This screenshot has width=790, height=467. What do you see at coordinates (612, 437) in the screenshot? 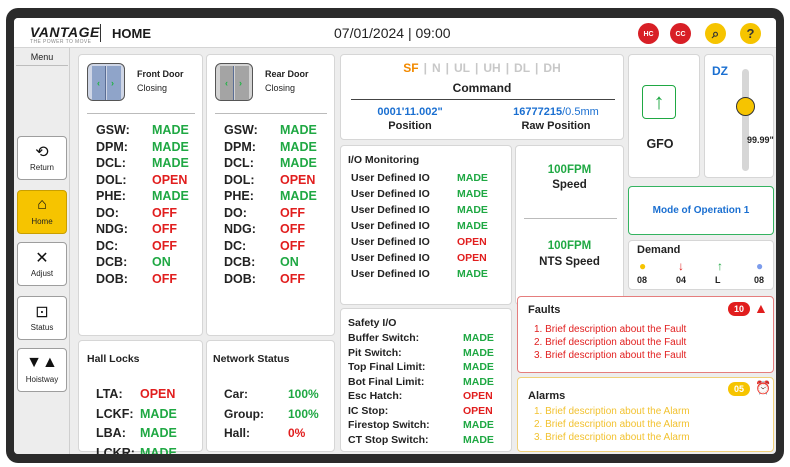
I see `alarm-item: 3. Brief description about the Alarm` at bounding box center [612, 437].